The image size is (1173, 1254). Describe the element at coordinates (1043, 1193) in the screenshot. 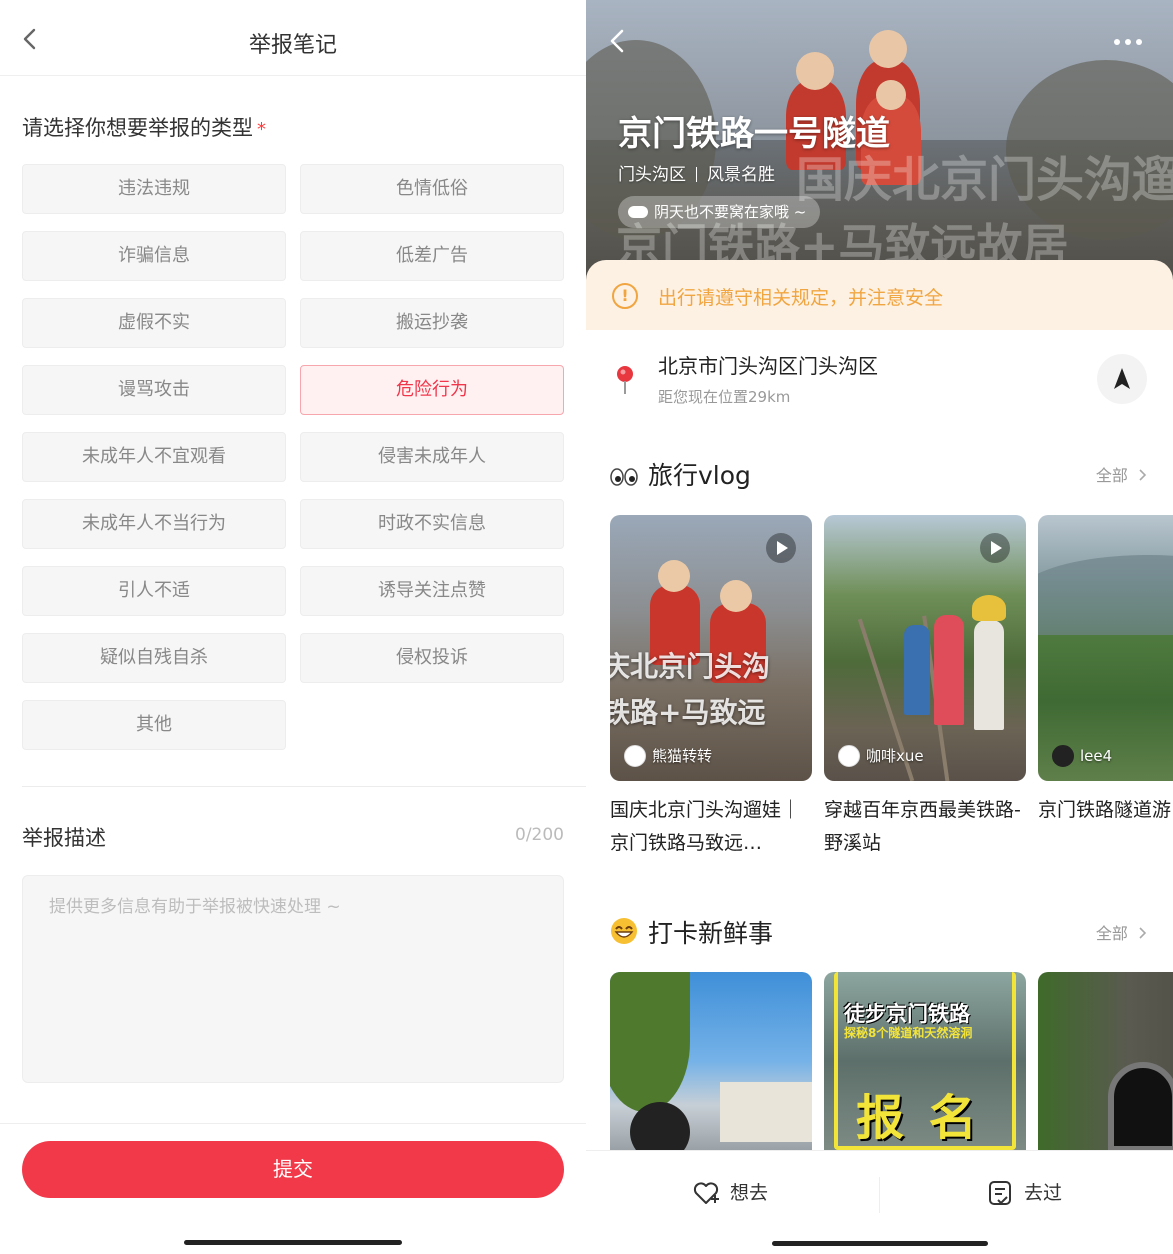

I see `been-there-label: 去过` at that location.